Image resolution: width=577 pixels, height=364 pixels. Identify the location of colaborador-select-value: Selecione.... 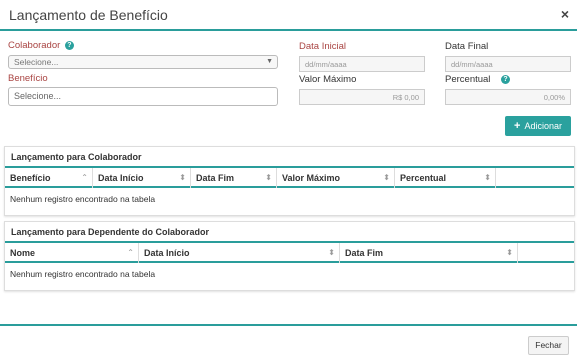
(36, 62).